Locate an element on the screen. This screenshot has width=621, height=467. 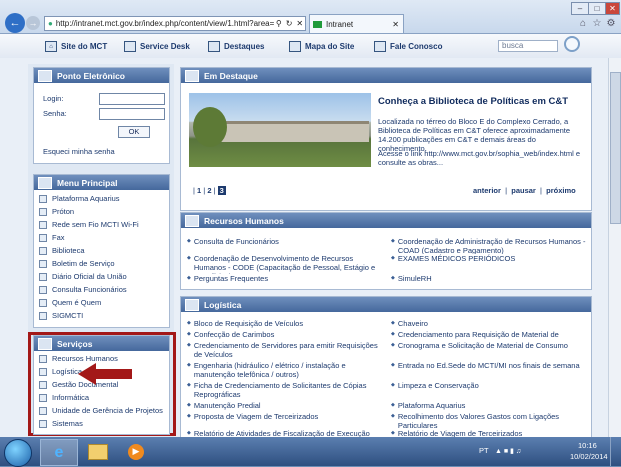
ie-taskbar-icon: e is located at coordinates (59, 452).